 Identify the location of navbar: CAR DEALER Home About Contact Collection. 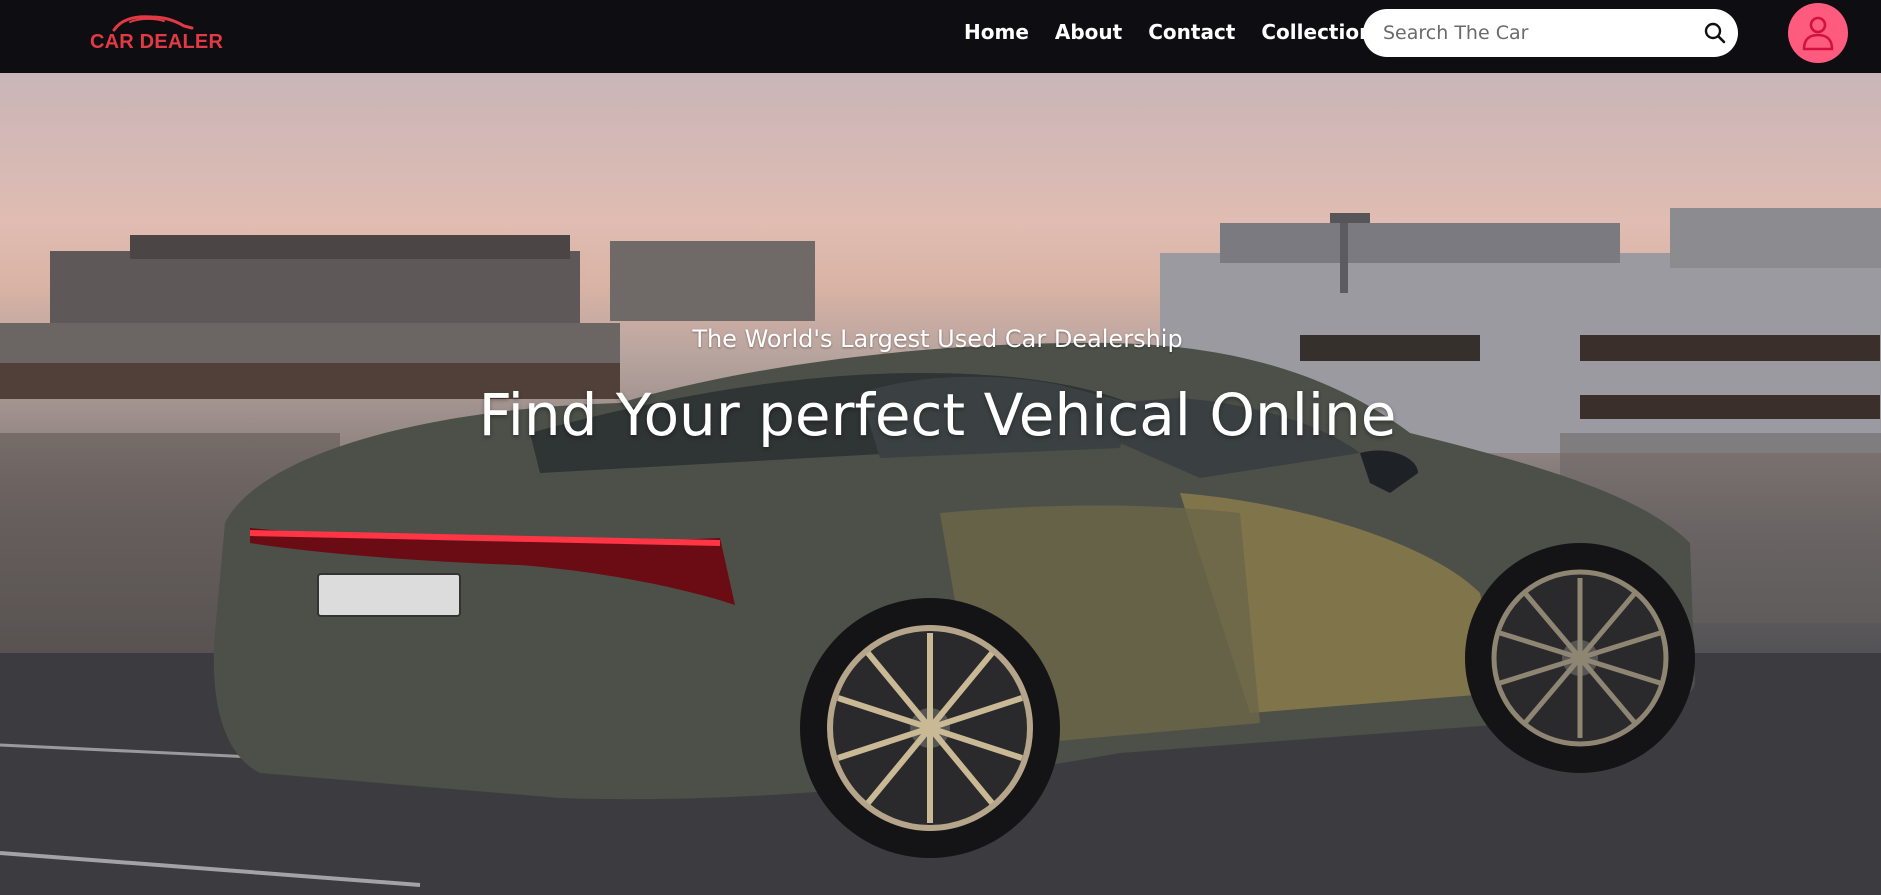
(940, 36).